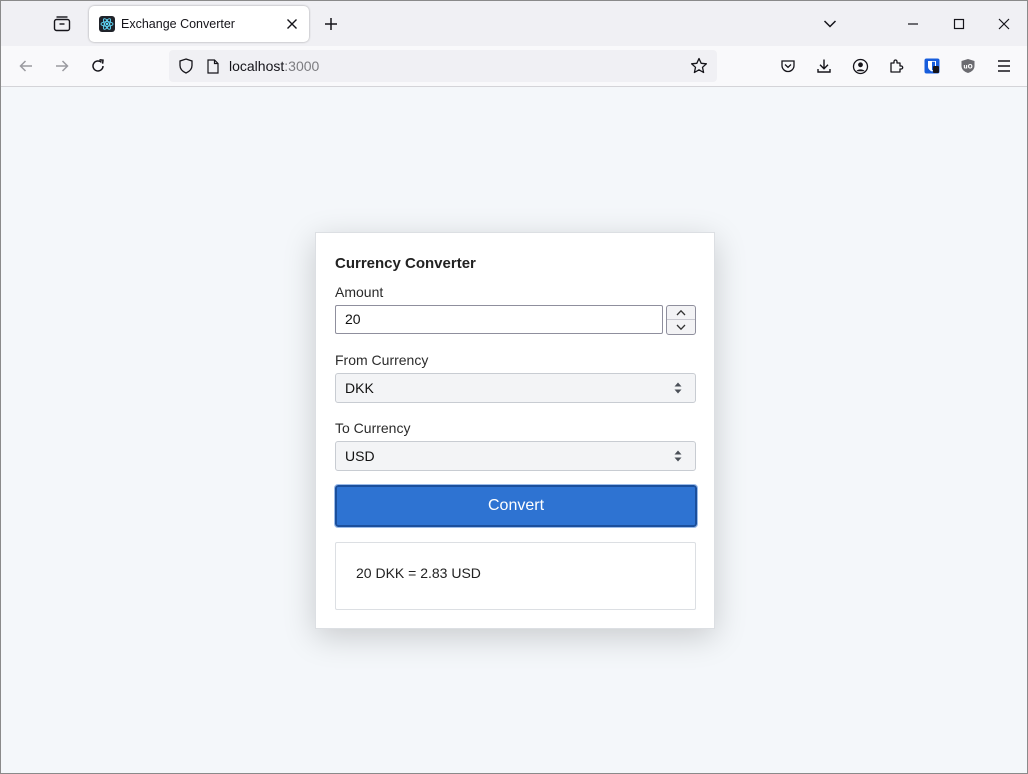 The image size is (1028, 774). I want to click on tab-title: Exchange Converter, so click(178, 24).